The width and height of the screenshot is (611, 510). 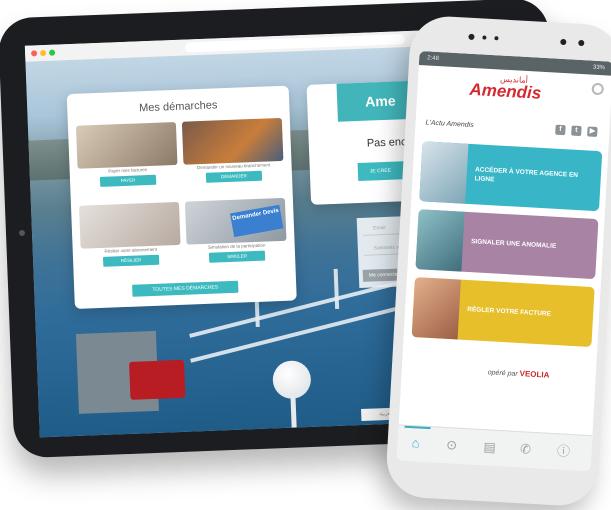 I want to click on phone-sensor, so click(x=563, y=42).